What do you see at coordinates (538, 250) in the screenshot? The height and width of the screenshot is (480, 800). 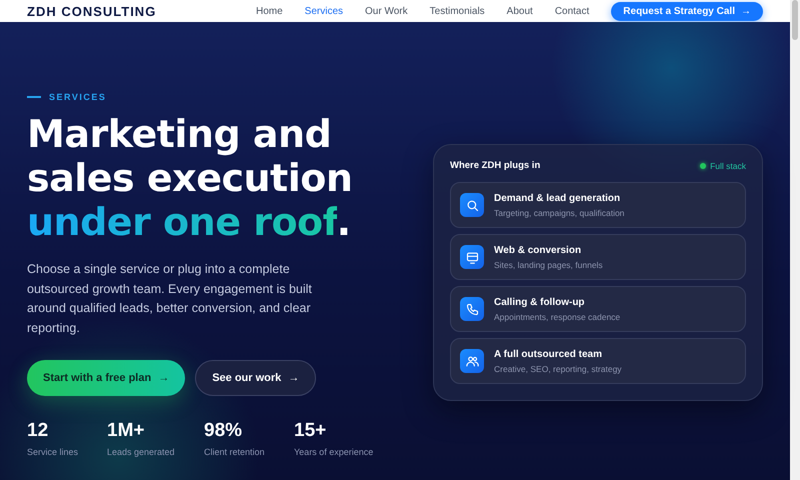 I see `service-title: Web & conversion` at bounding box center [538, 250].